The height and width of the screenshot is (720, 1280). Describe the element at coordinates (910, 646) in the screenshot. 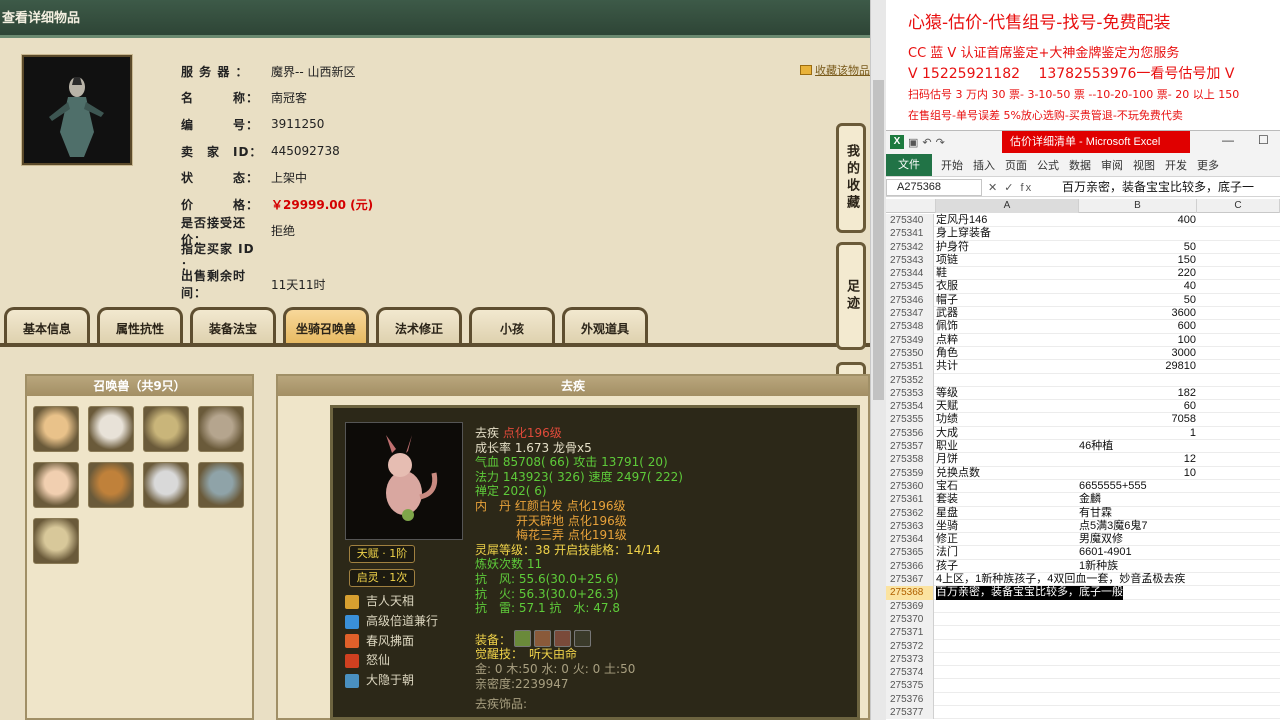

I see `row-number: 275372` at that location.